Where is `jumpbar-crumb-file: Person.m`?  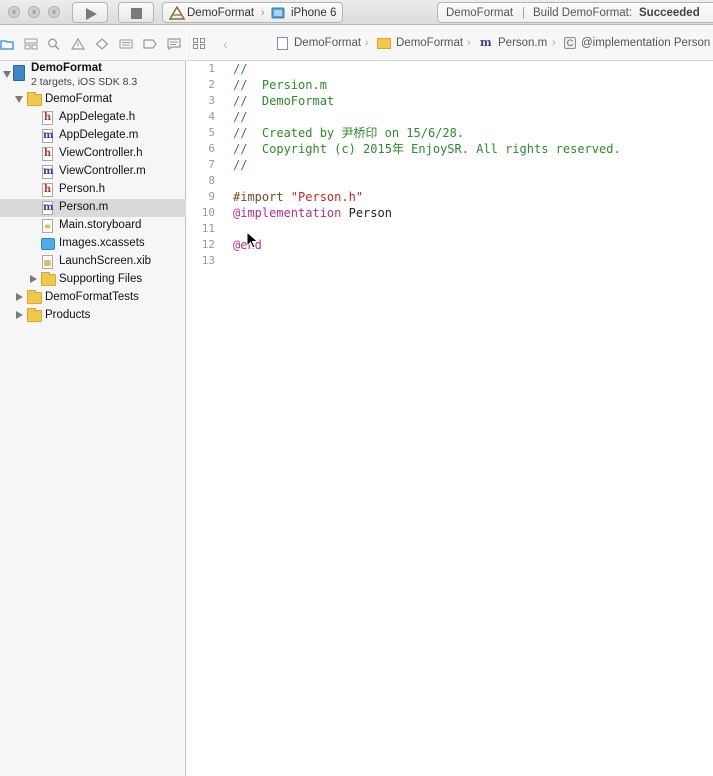
jumpbar-crumb-file: Person.m is located at coordinates (522, 43).